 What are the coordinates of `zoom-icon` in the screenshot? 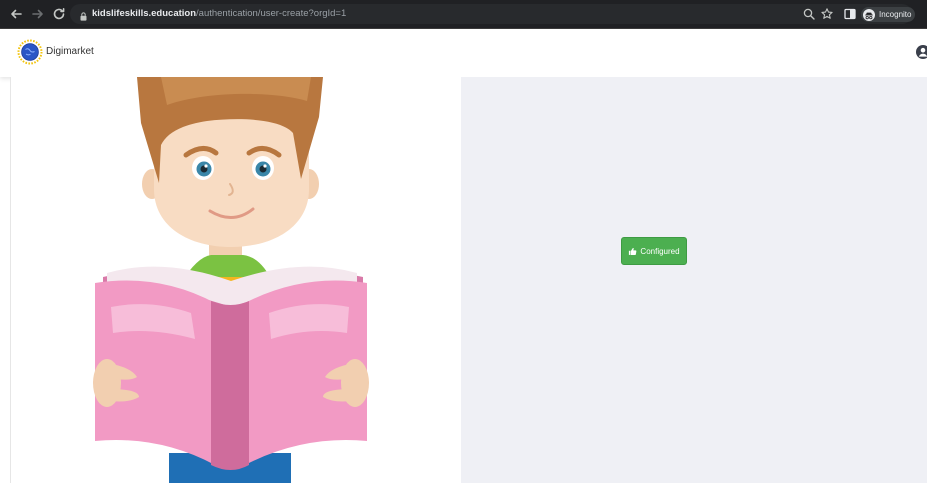 It's located at (809, 14).